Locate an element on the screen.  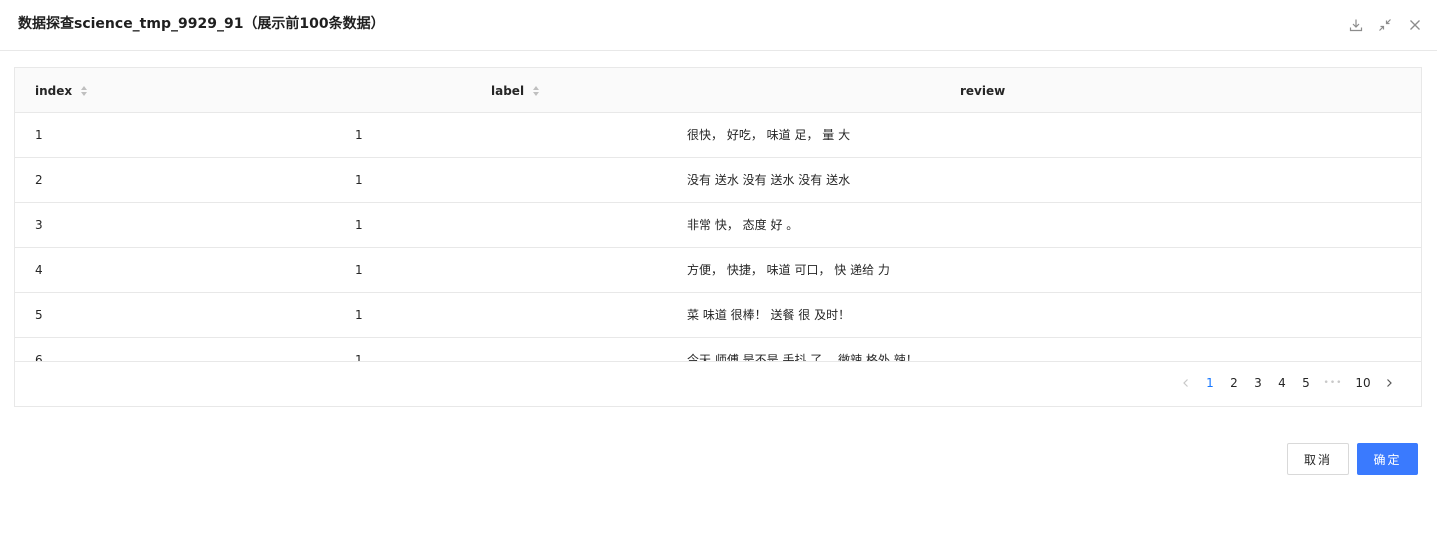
table-row: 3 1 非常 快， 态度 好 。 is located at coordinates (718, 225).